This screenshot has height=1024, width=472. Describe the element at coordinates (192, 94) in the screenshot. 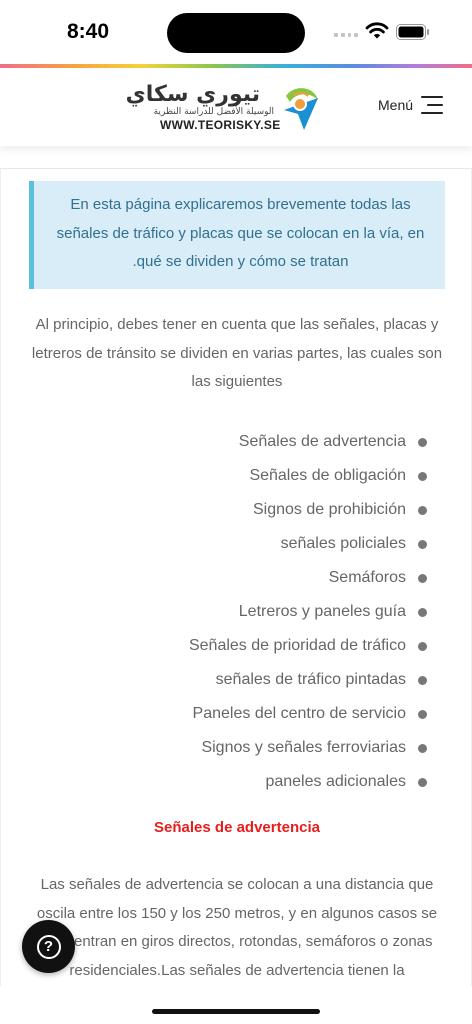

I see `logo-arabic-title: تيوري سكاي` at that location.